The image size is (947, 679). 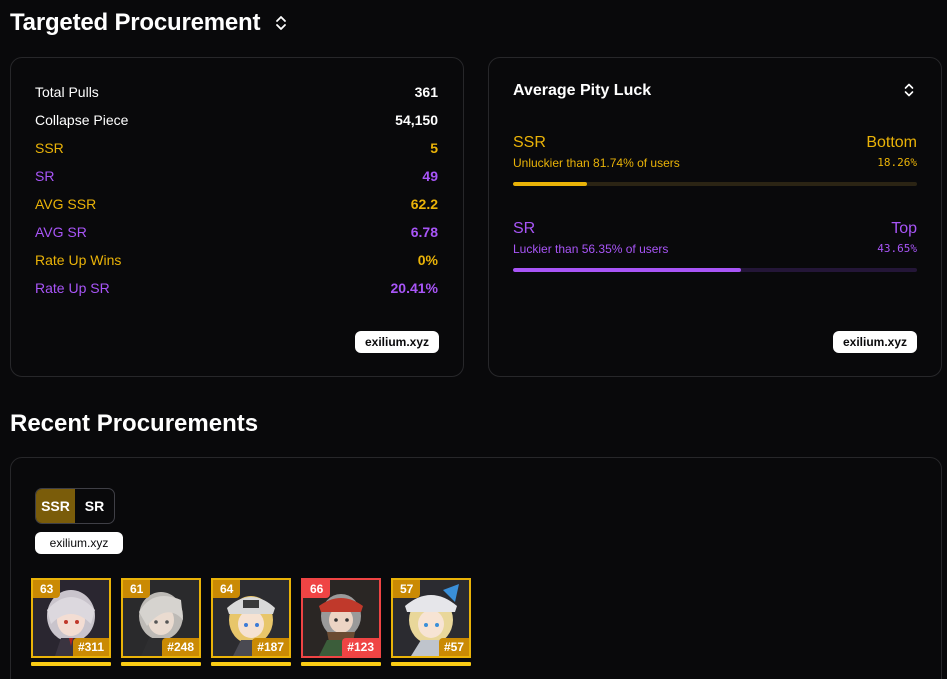 I want to click on pull-number-badge: #57, so click(x=453, y=647).